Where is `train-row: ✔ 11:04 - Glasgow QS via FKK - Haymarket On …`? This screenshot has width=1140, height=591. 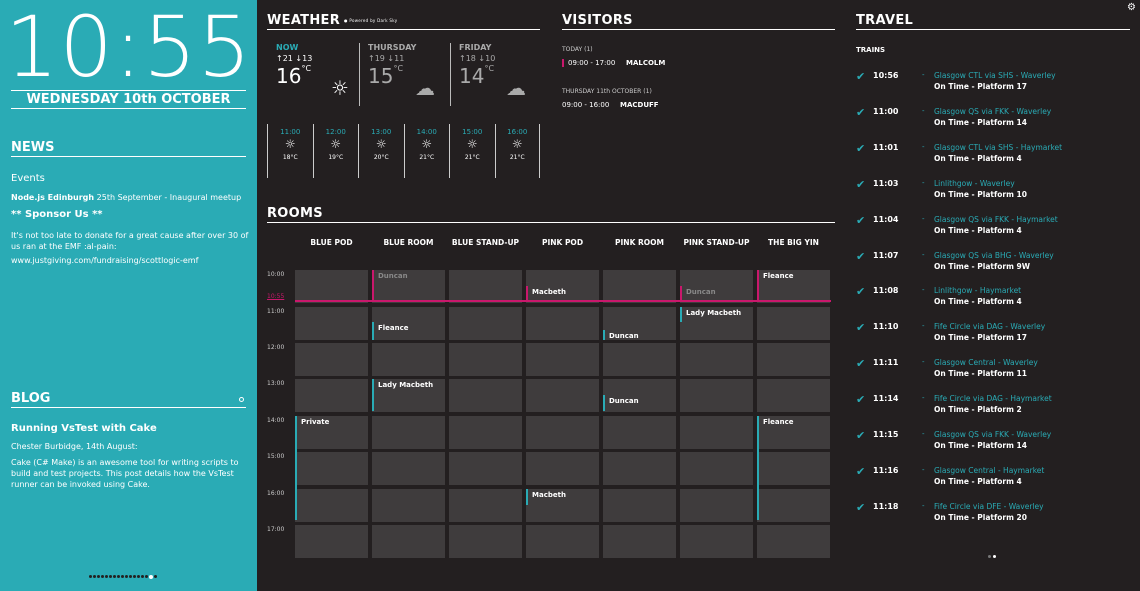
train-row: ✔ 11:04 - Glasgow QS via FKK - Haymarket On … is located at coordinates (991, 229).